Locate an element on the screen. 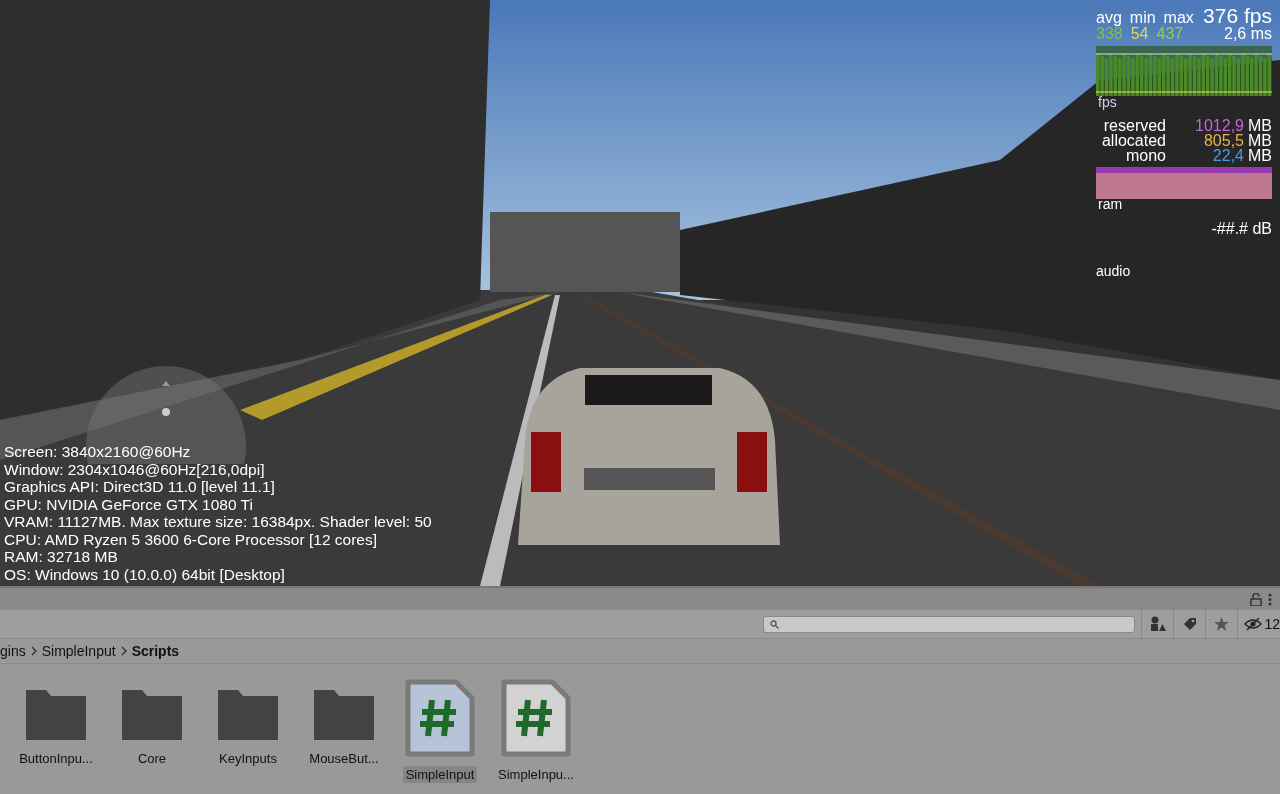 This screenshot has width=1280, height=794. system-info-line: Screen: 3840x2160@60Hz is located at coordinates (98, 452).